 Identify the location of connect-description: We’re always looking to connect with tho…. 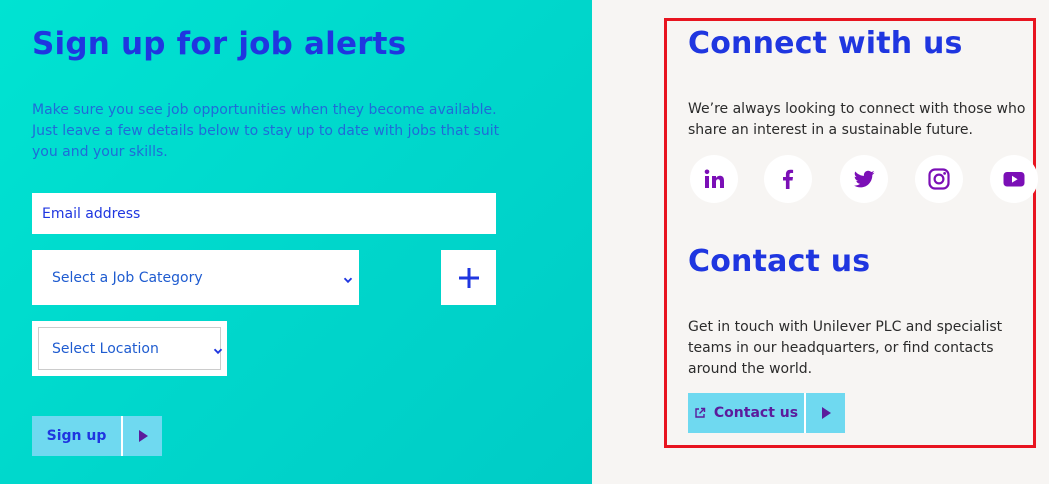
(857, 119).